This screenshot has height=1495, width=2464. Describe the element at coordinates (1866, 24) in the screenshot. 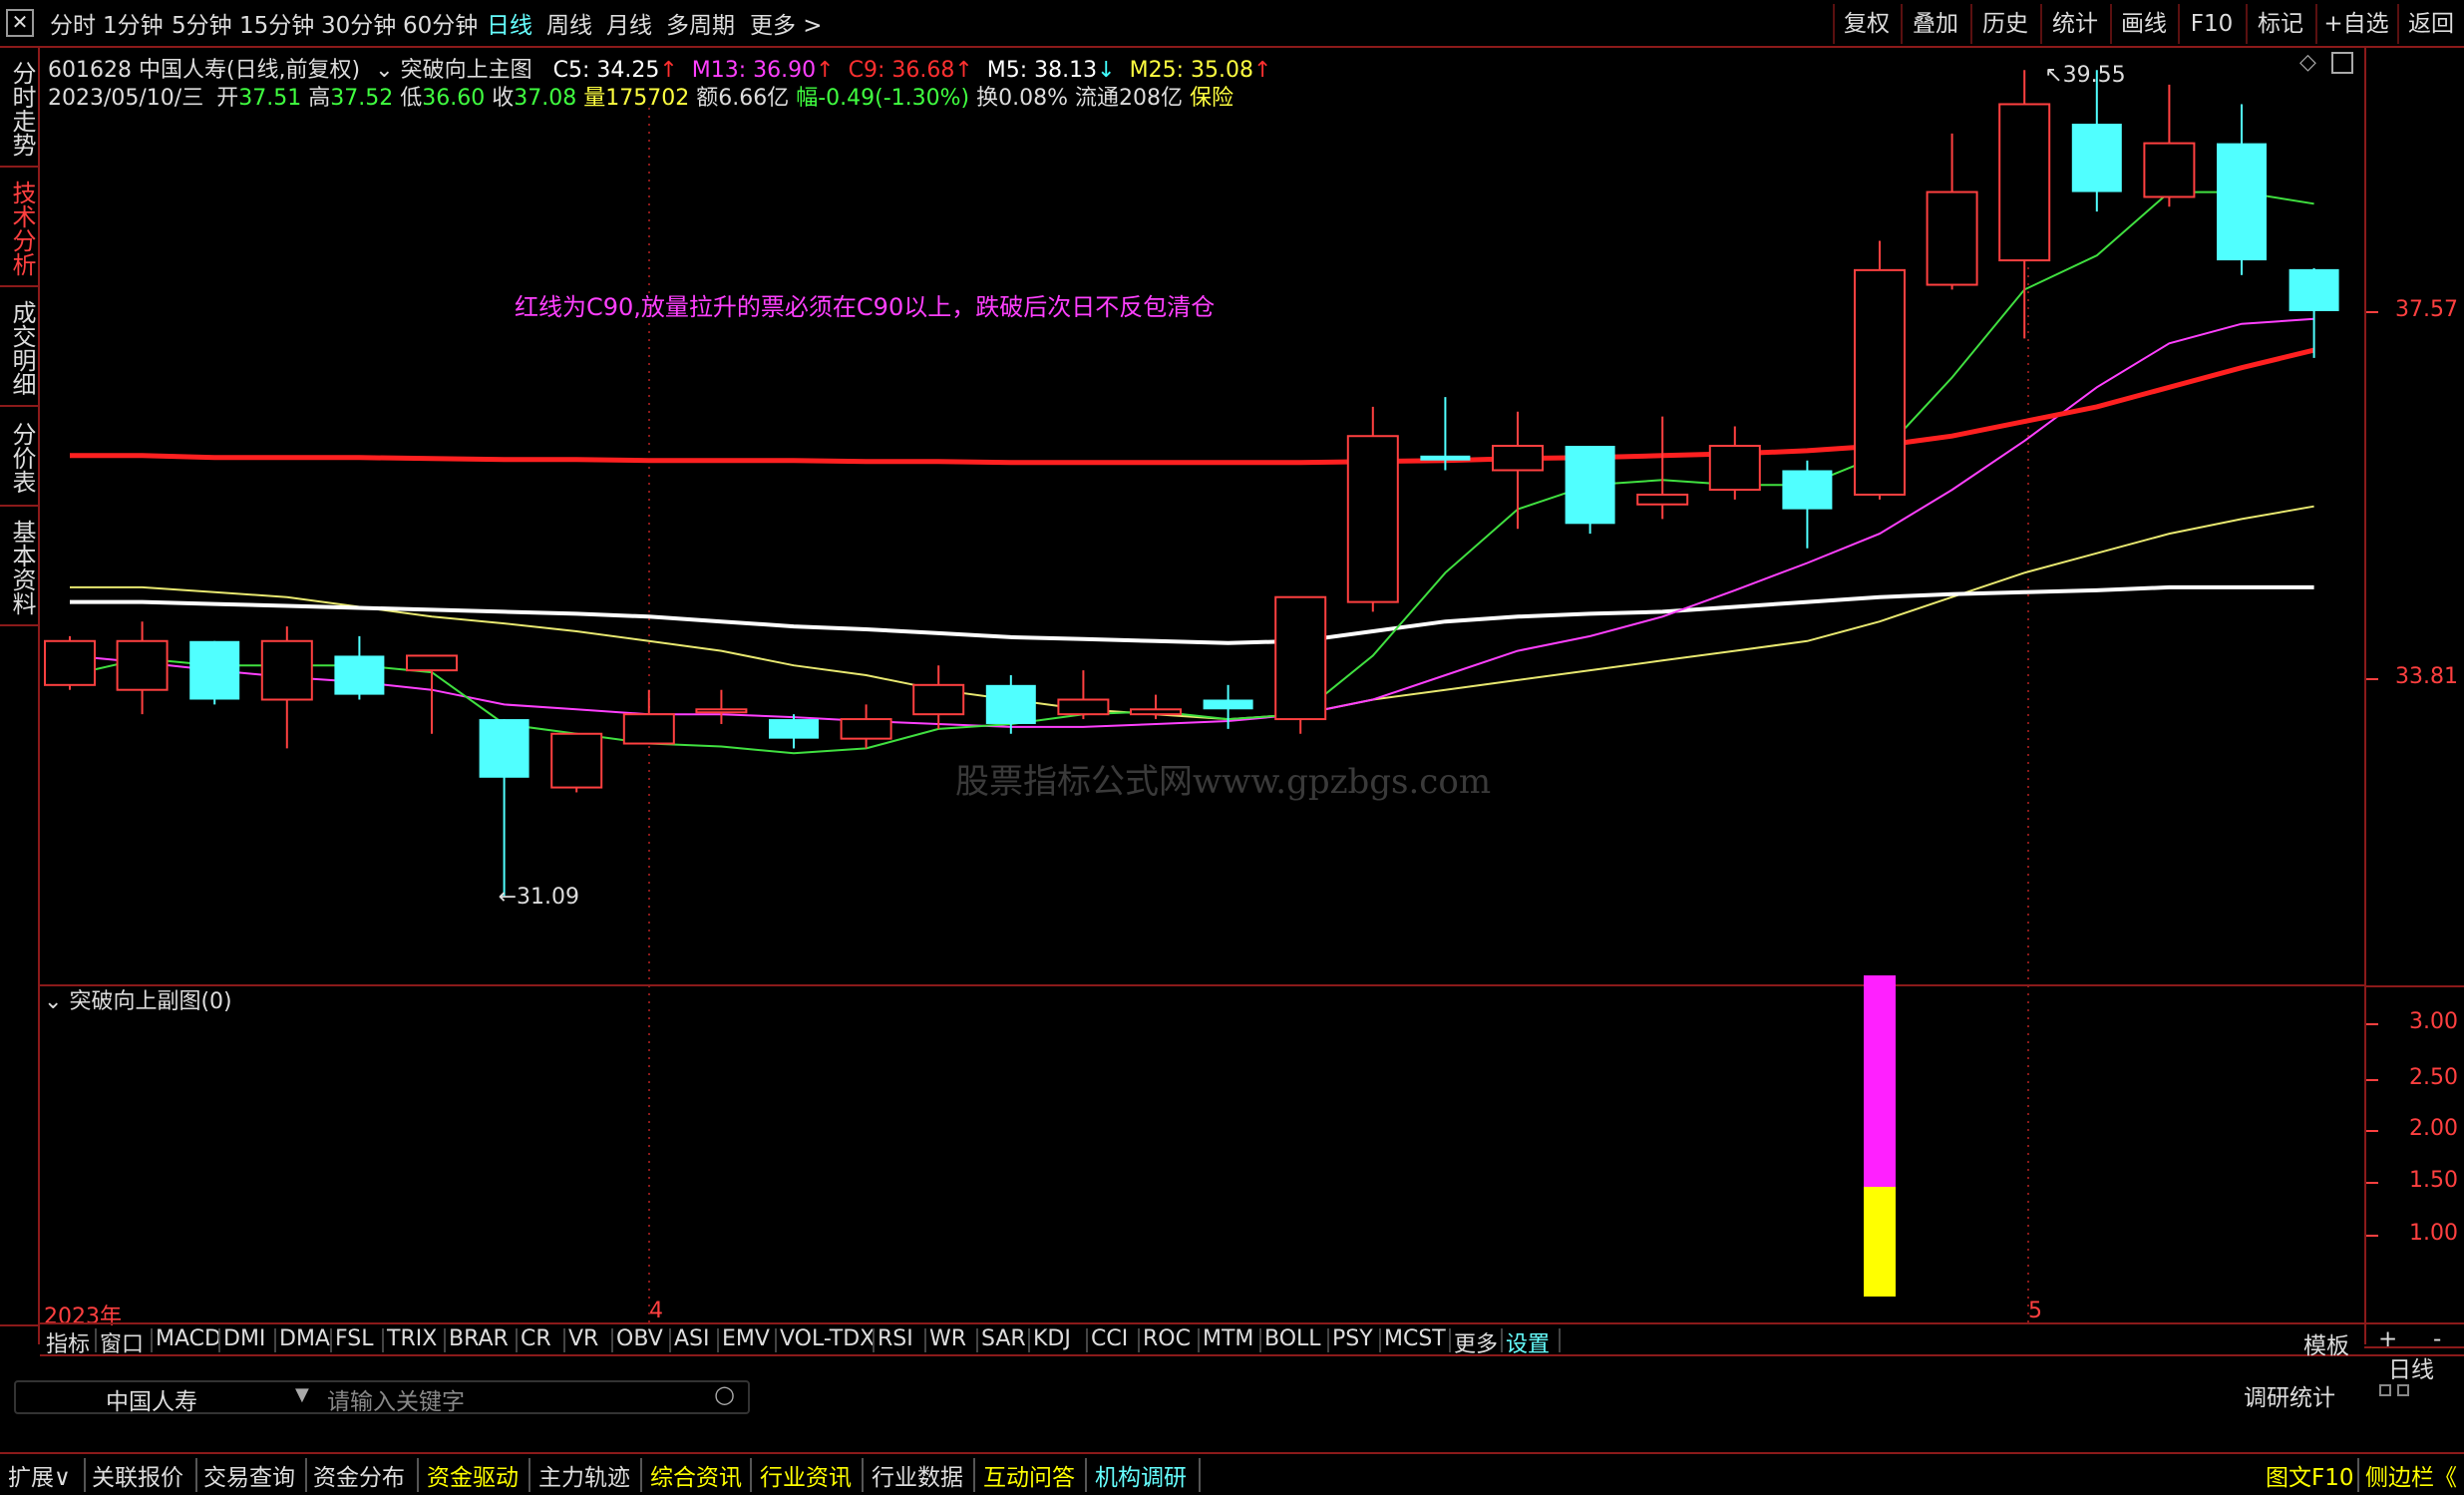

I see `fuquan-button: 复权` at that location.